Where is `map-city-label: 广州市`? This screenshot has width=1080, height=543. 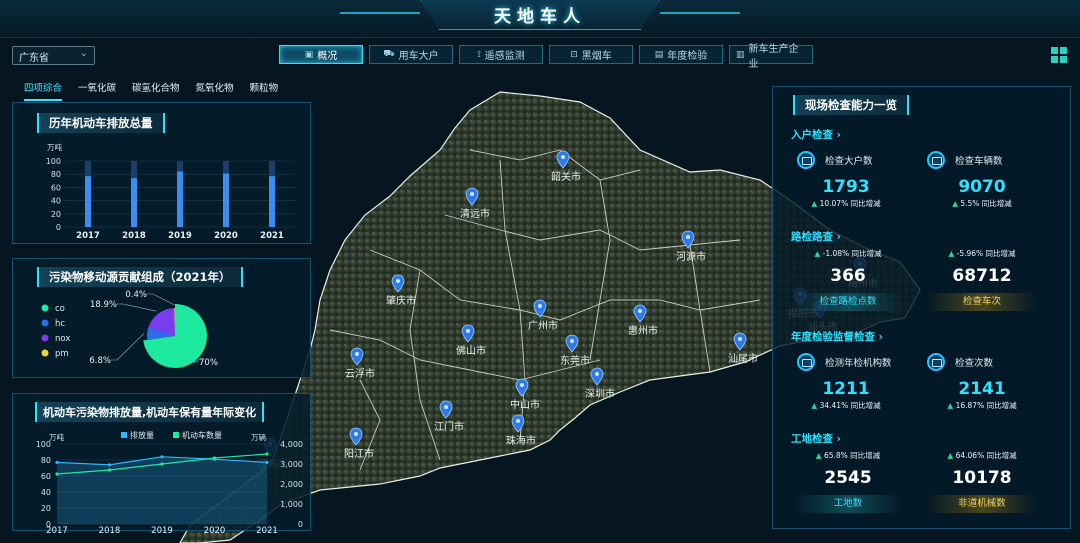
map-city-label: 广州市 is located at coordinates (543, 325).